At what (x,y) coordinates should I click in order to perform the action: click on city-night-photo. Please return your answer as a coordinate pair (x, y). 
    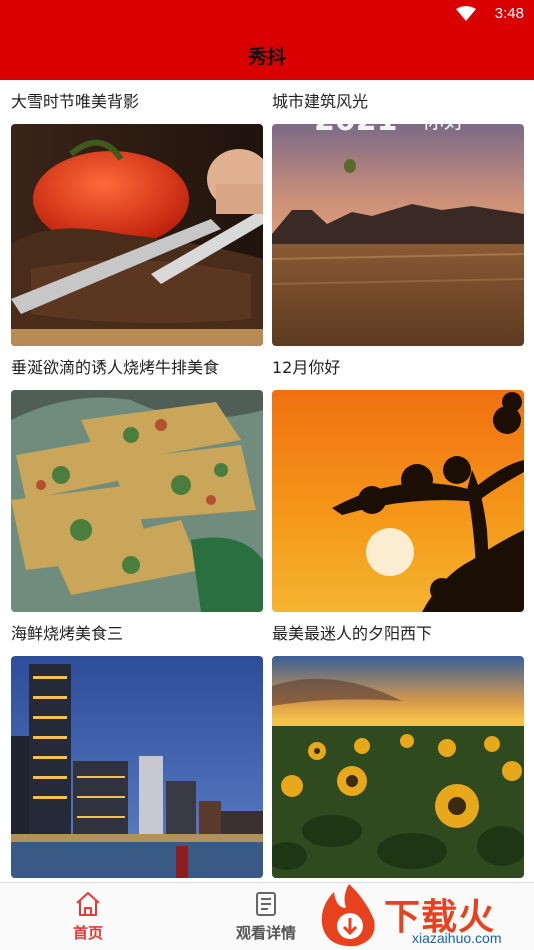
    Looking at the image, I should click on (137, 767).